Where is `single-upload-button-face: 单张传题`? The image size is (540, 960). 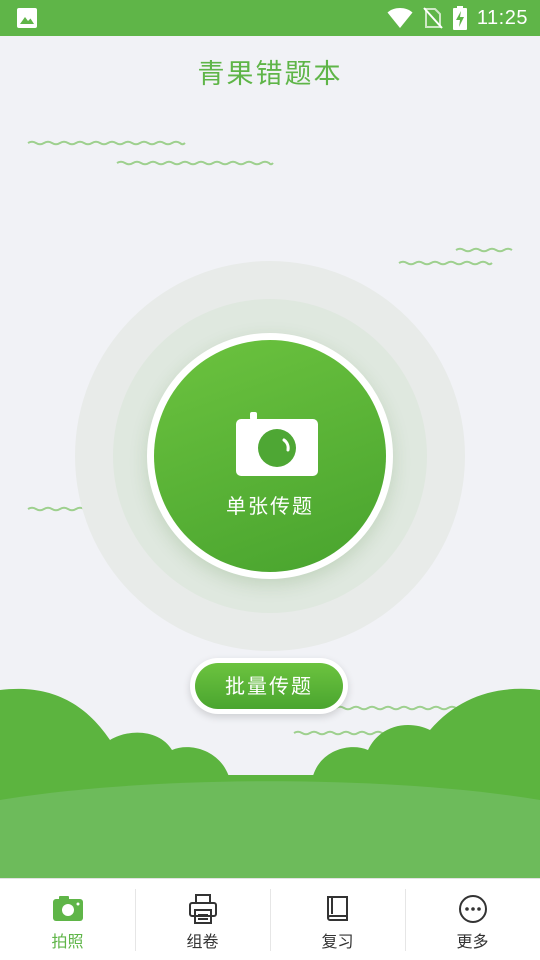 single-upload-button-face: 单张传题 is located at coordinates (270, 456).